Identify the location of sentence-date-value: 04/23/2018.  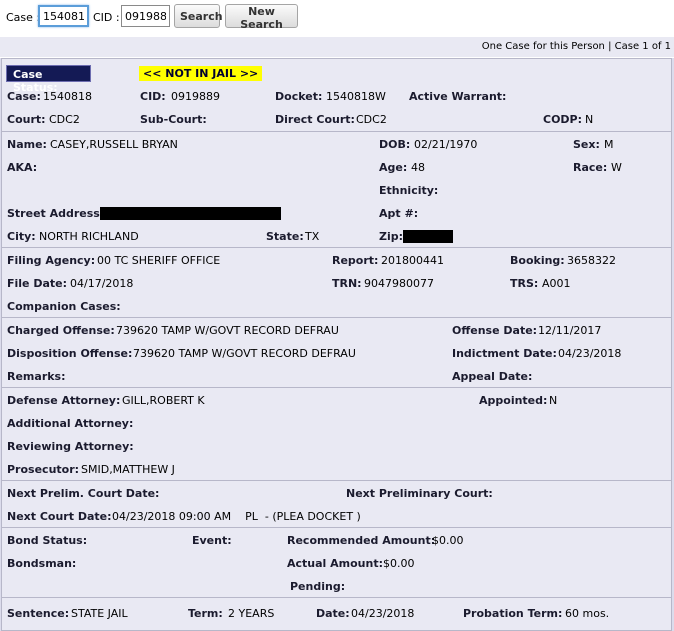
(383, 613).